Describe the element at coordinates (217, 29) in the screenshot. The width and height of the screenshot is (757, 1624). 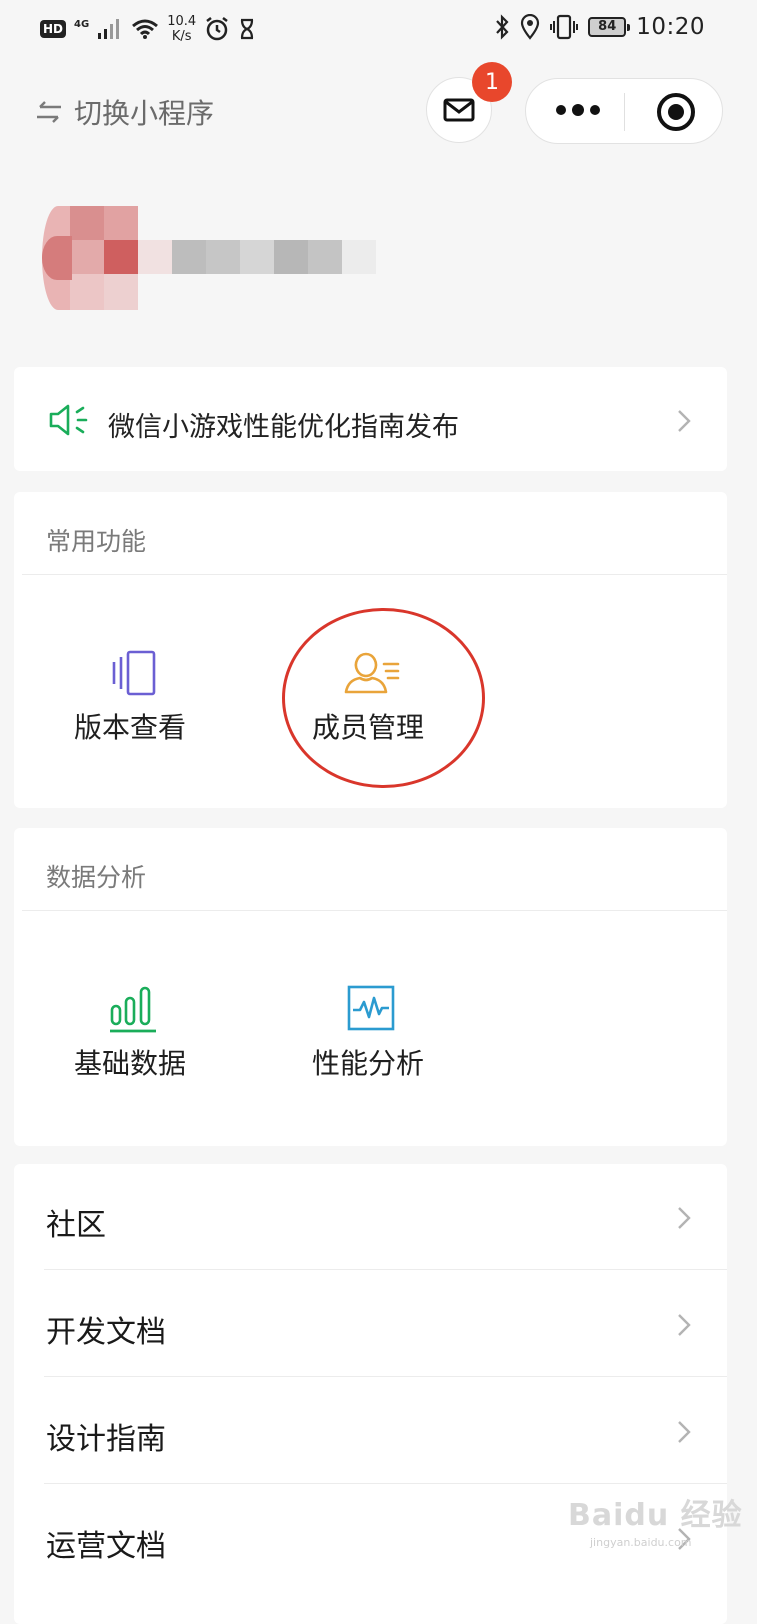
I see `alarm-icon` at that location.